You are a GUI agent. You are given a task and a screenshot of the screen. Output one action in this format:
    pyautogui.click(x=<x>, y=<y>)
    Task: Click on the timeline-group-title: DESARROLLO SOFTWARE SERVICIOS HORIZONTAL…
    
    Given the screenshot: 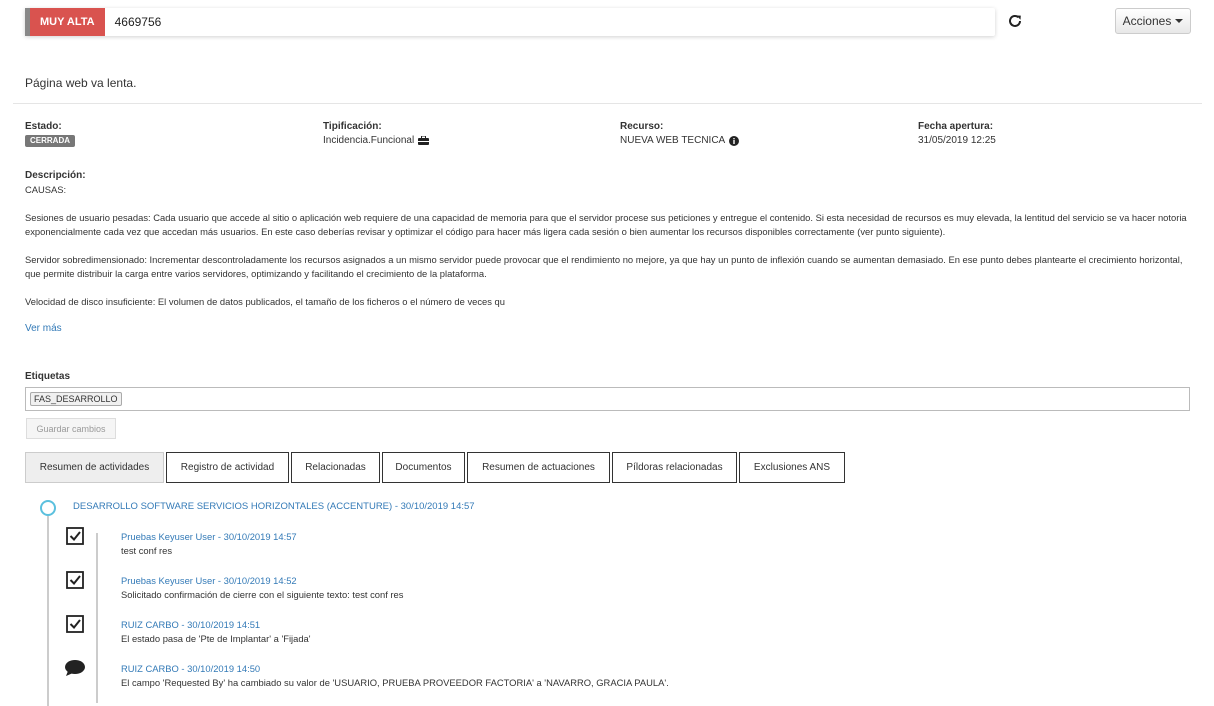 What is the action you would take?
    pyautogui.click(x=274, y=506)
    